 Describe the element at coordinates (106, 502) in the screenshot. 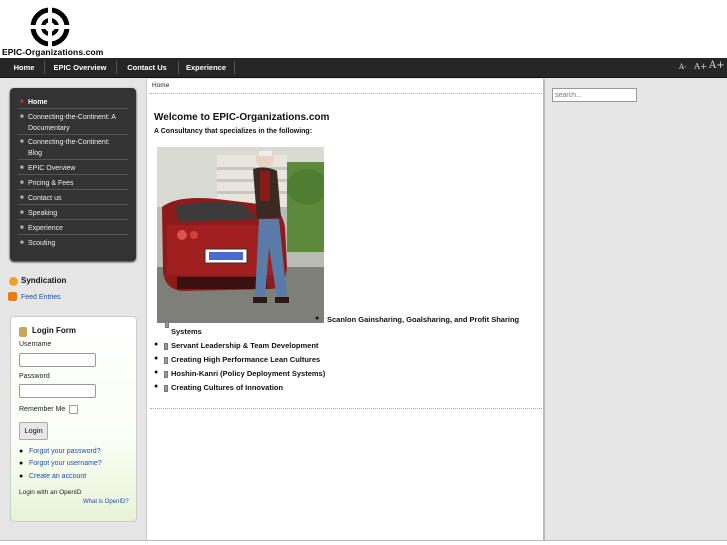

I see `what-is-openid-link: What is OpenID?` at that location.